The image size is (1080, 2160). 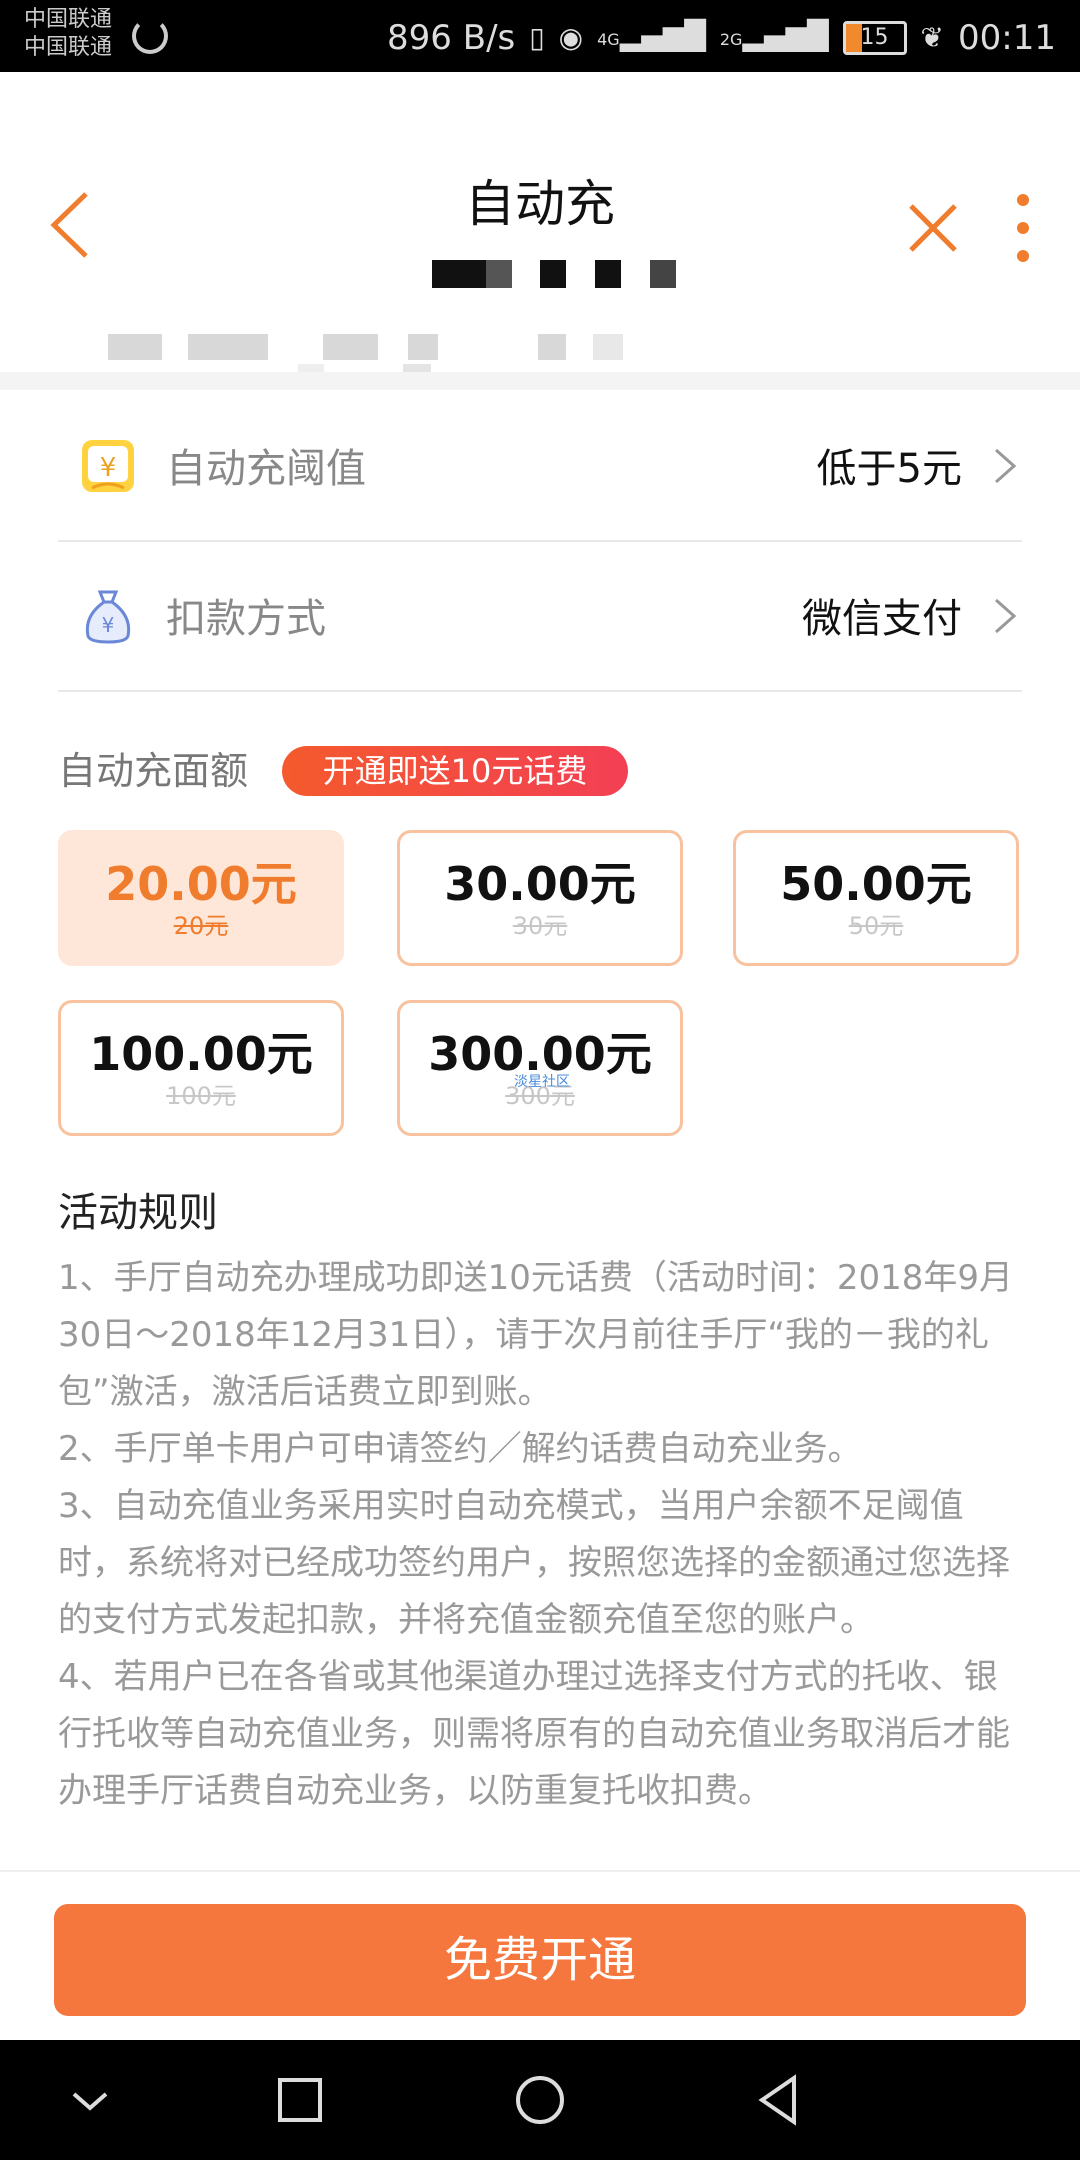 What do you see at coordinates (876, 884) in the screenshot?
I see `amount-price: 50.00元` at bounding box center [876, 884].